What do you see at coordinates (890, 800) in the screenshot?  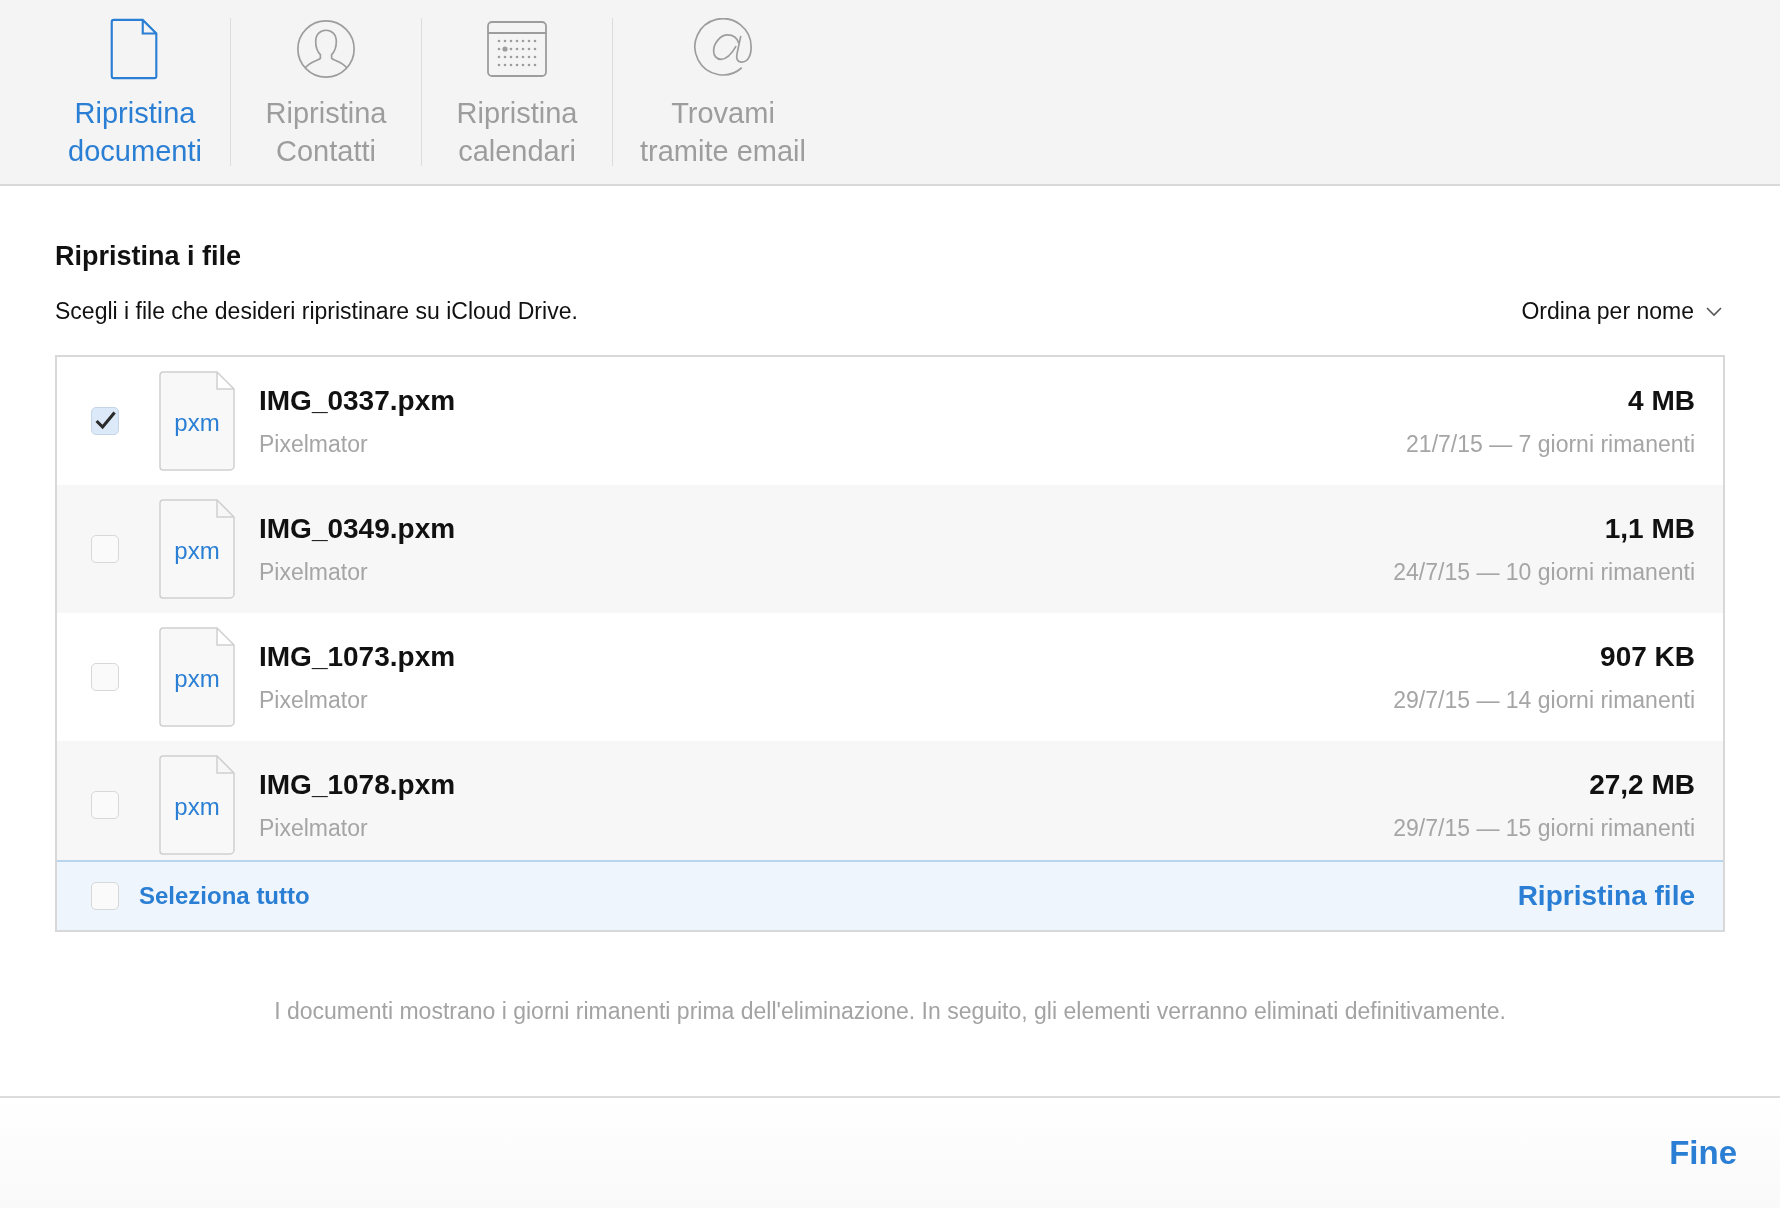 I see `file-row: pxm IMG_1078.pxm Pixelmator 27,2 MB 29/7/15 — 15 giorni rimanenti` at bounding box center [890, 800].